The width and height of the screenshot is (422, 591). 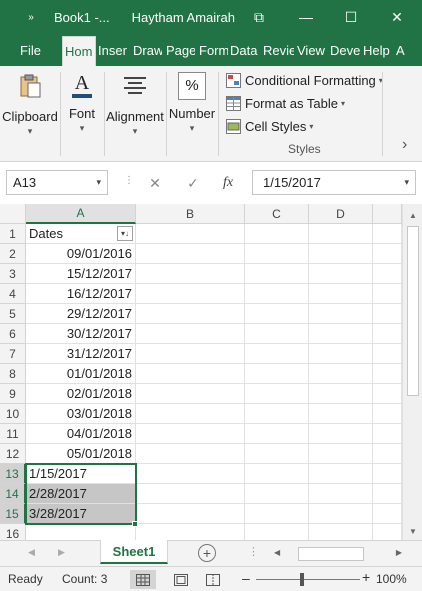 What do you see at coordinates (81, 354) in the screenshot?
I see `cell-a7: 31/12/2017` at bounding box center [81, 354].